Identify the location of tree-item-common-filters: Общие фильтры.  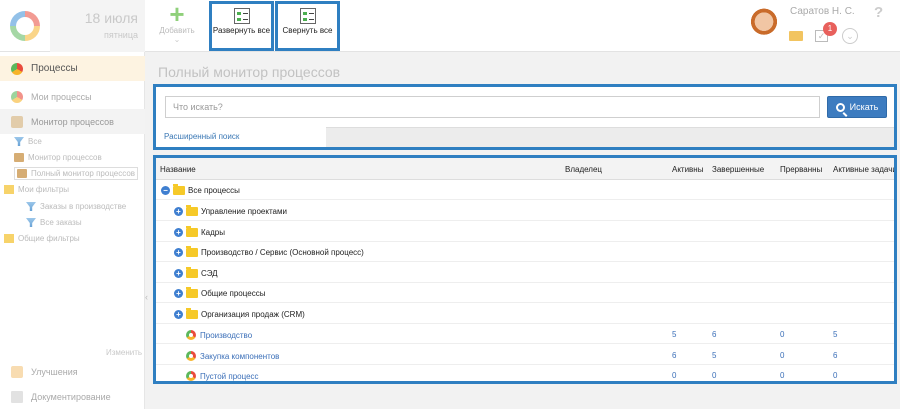
(42, 238).